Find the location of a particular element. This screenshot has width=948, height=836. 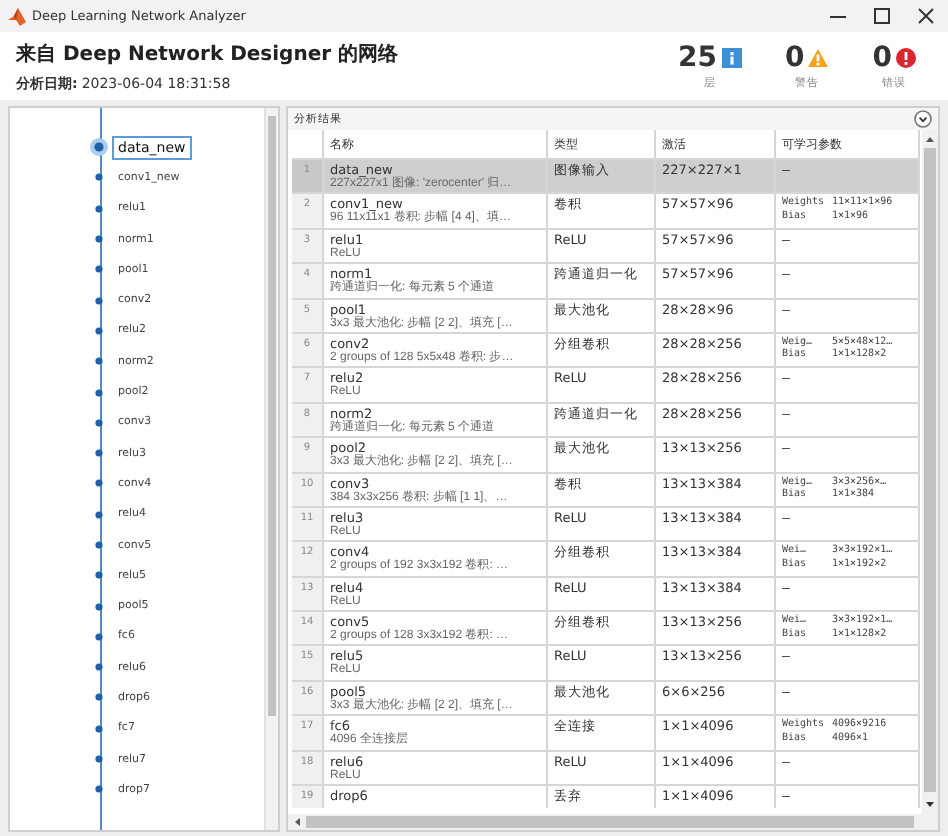

error-icon is located at coordinates (906, 58).